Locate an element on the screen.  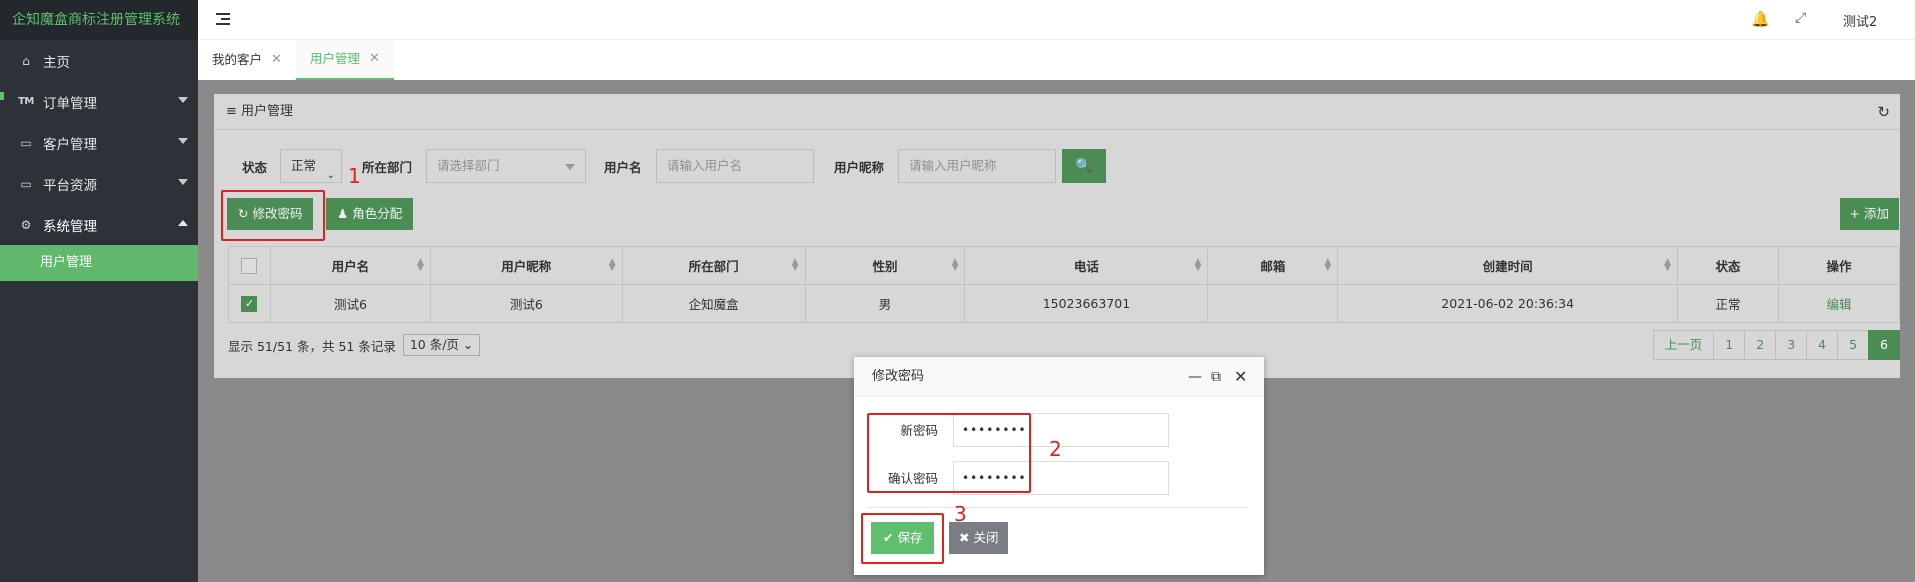
page-tabs: 我的客户 ✕ 用户管理 ✕ is located at coordinates (1056, 60).